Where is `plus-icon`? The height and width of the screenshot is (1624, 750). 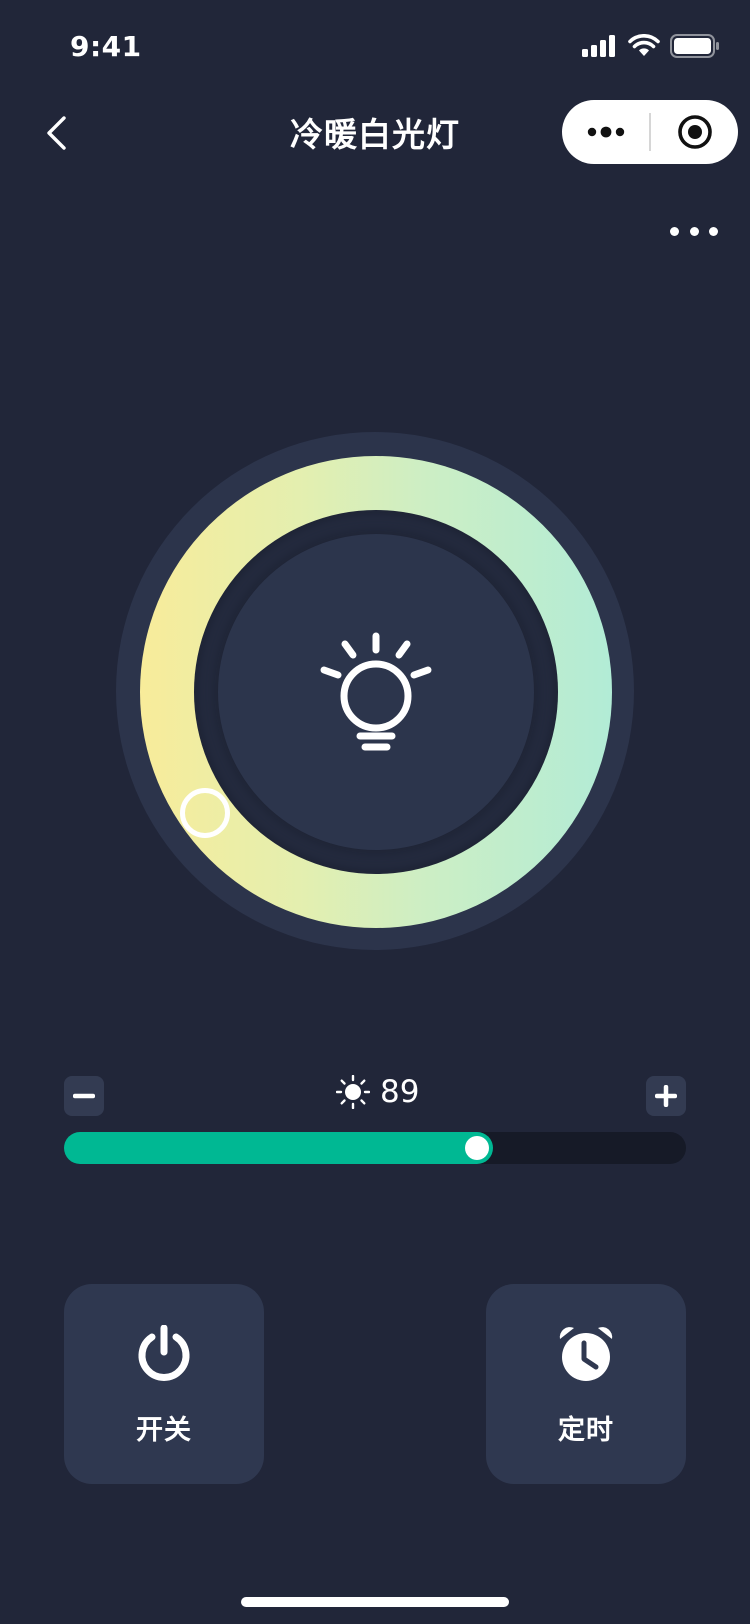
plus-icon is located at coordinates (666, 1096).